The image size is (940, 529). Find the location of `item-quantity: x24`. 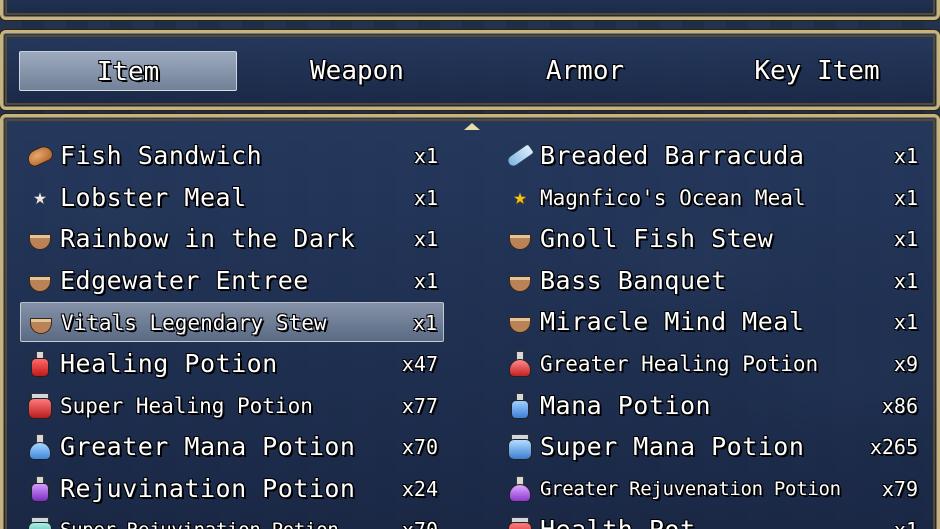

item-quantity: x24 is located at coordinates (419, 488).